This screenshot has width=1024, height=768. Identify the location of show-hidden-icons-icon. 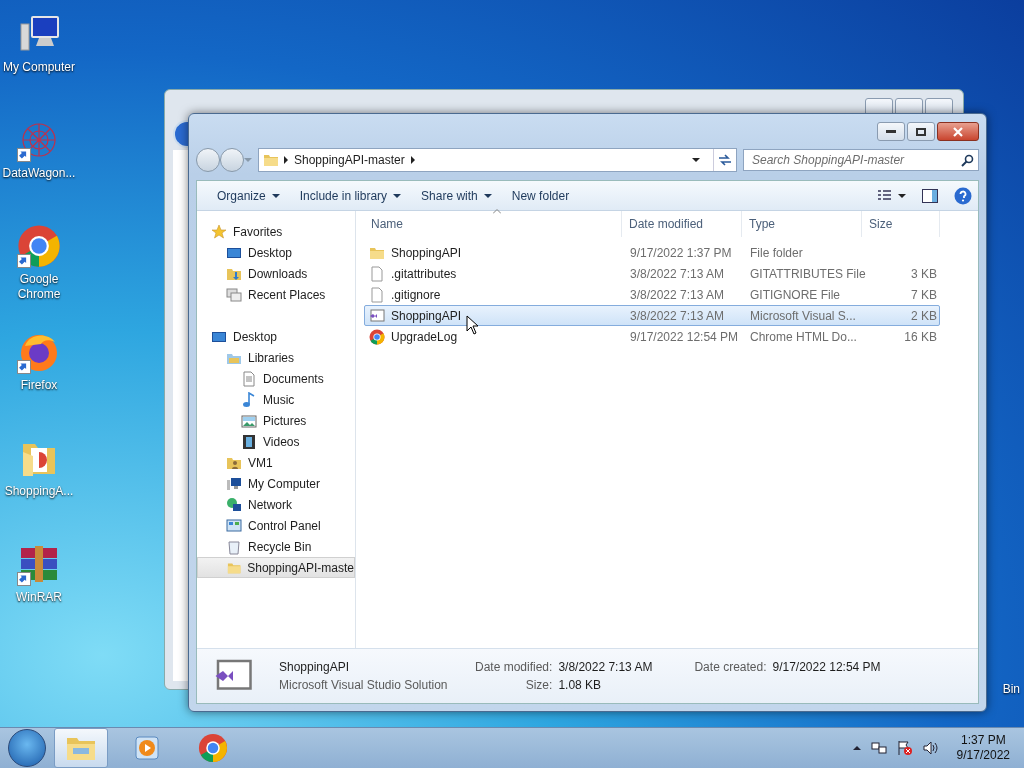
(856, 748).